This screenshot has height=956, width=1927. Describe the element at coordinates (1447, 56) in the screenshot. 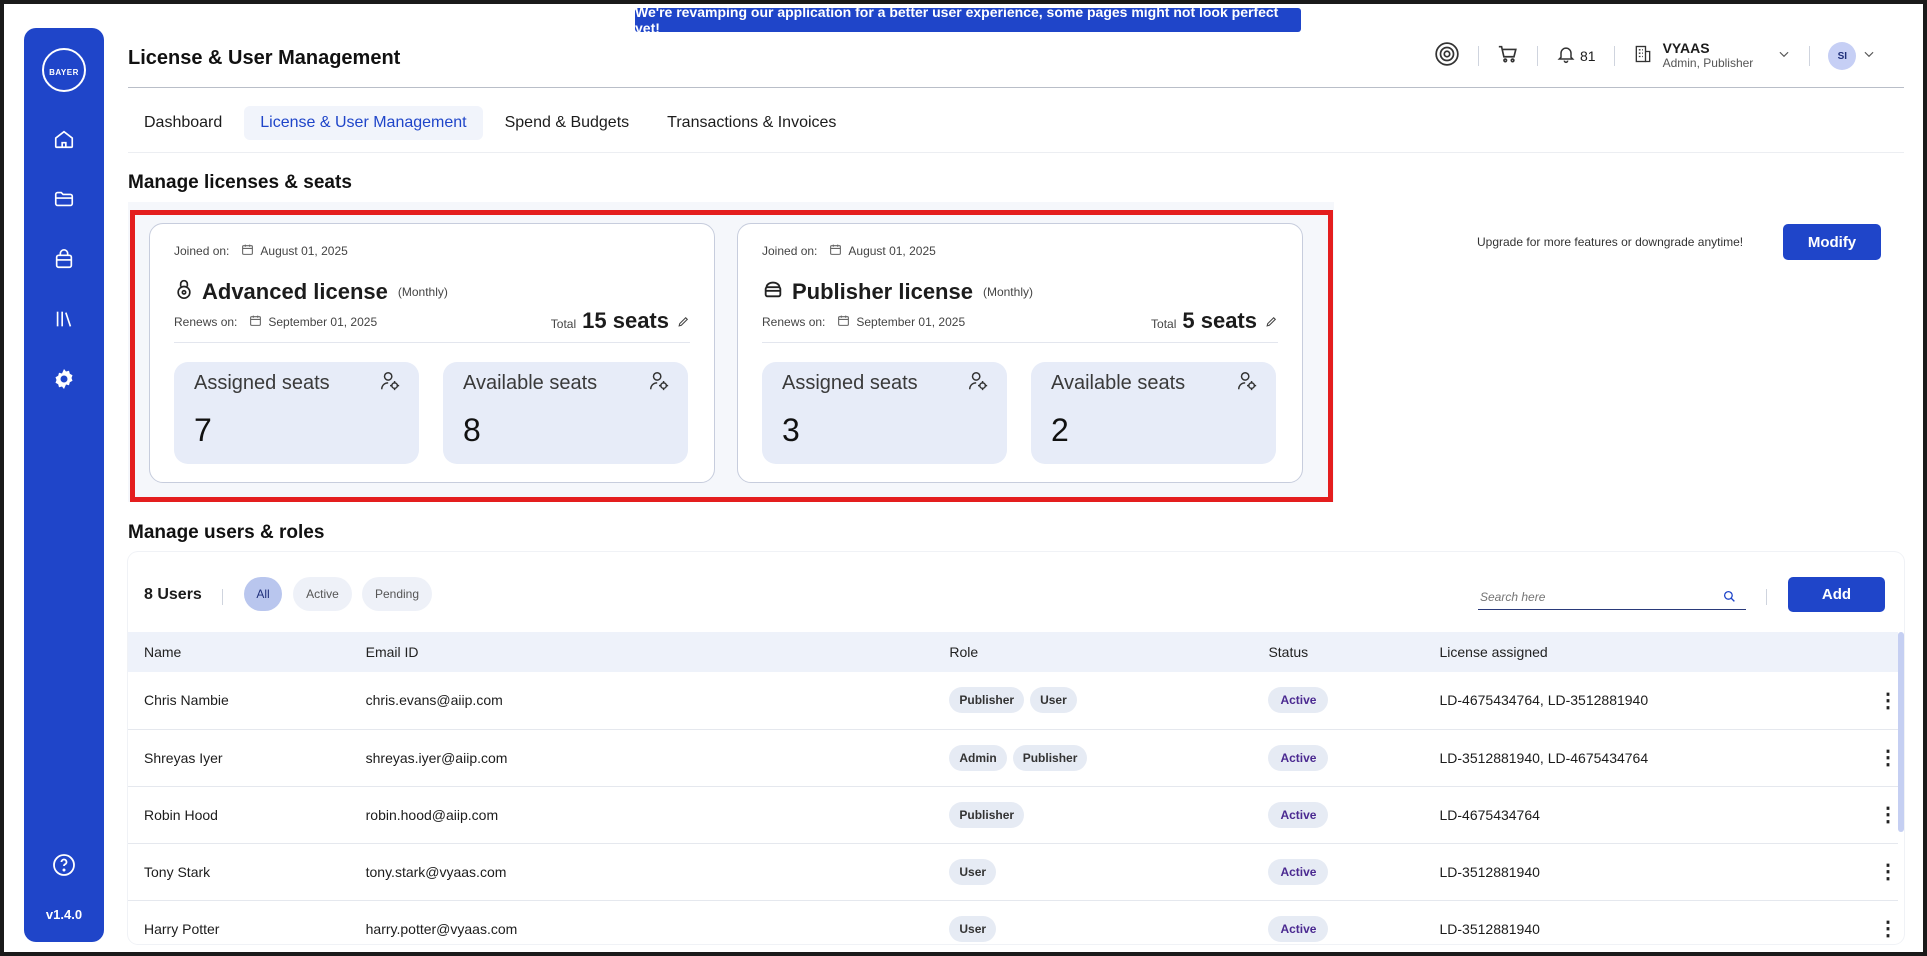

I see `support-icon` at that location.